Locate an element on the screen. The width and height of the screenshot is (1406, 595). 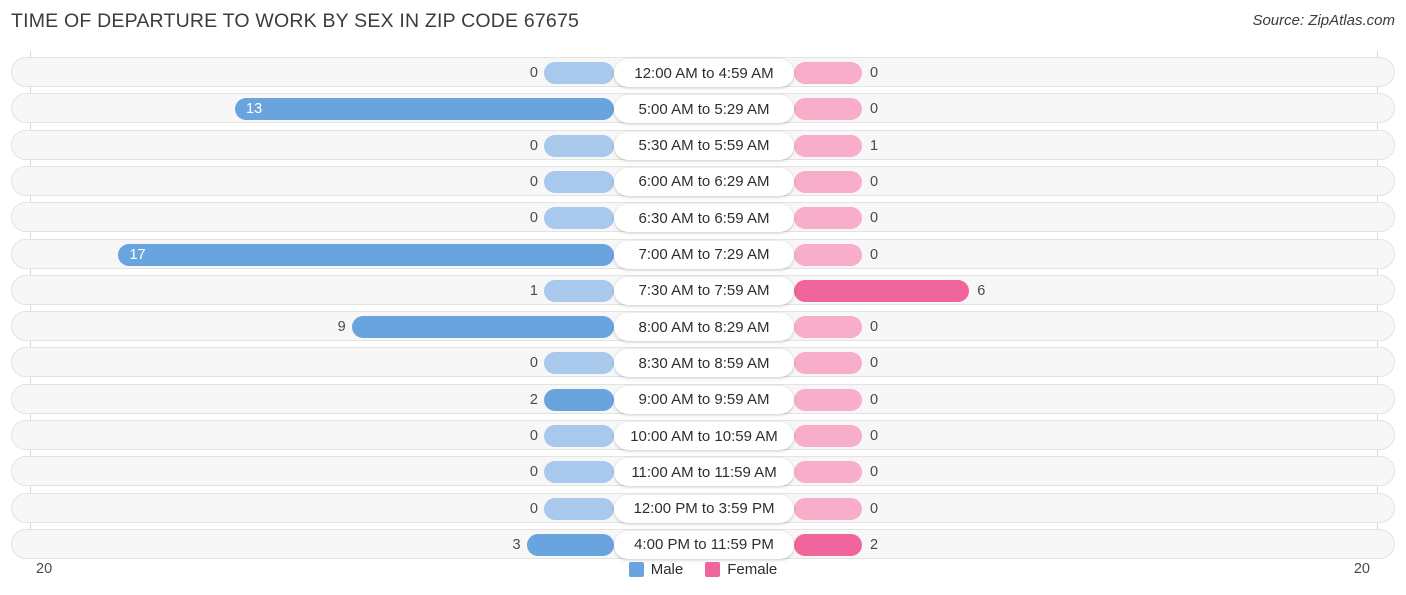
chart-row: 0 0 12:00 AM to 4:59 AM is located at coordinates (703, 72).